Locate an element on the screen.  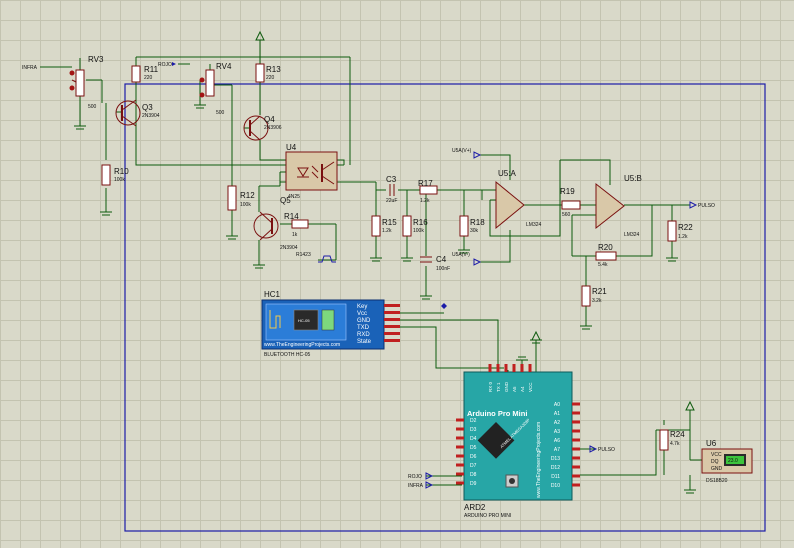
ard2-right-pin-label: A3 is located at coordinates (557, 432).